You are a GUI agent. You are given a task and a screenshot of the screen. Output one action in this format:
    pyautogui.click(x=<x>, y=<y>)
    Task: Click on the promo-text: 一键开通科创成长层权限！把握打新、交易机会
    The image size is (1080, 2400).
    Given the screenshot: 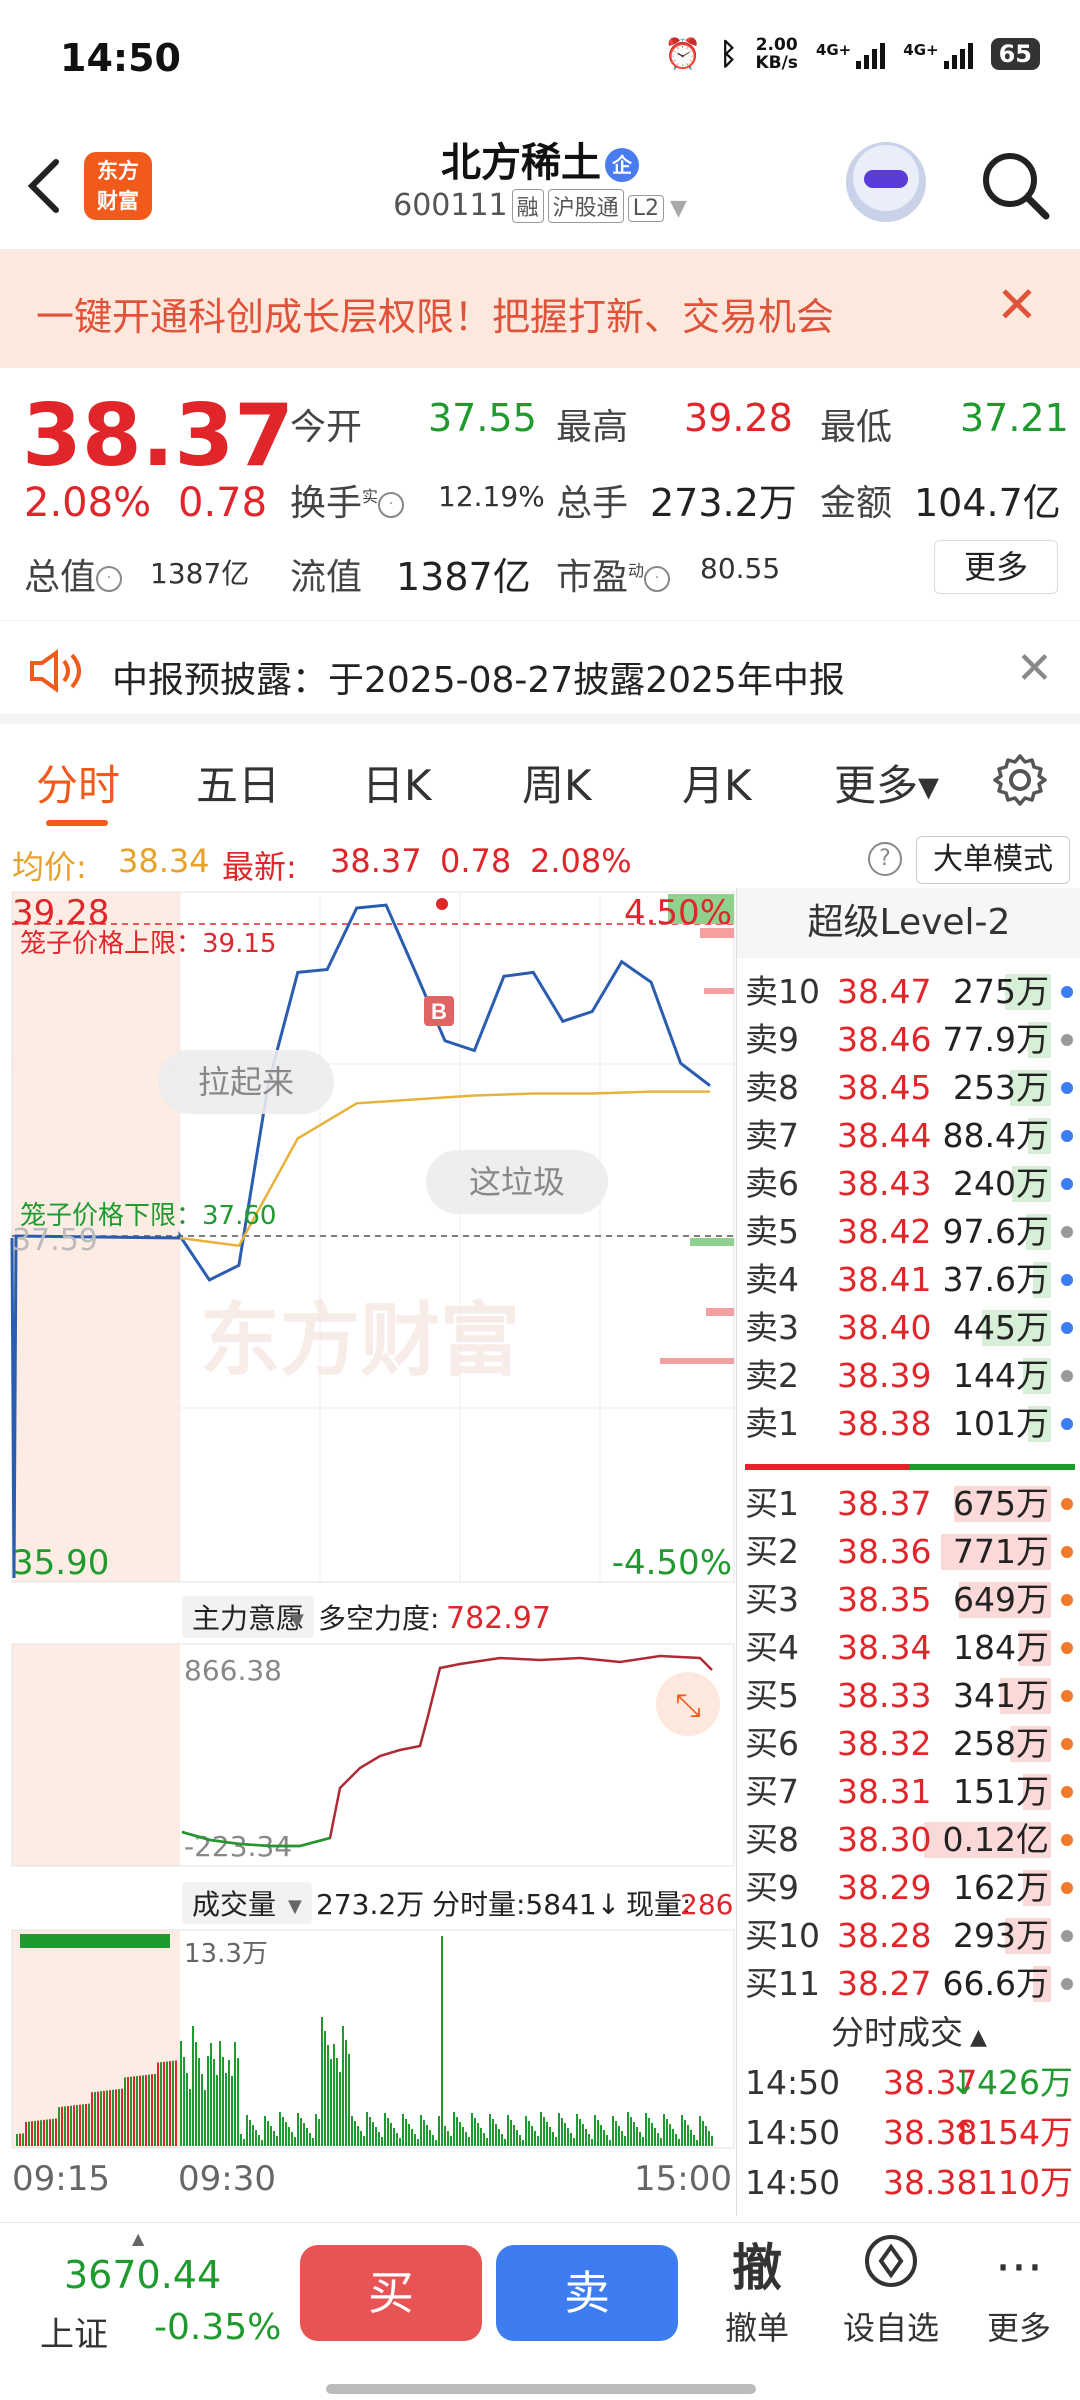 What is the action you would take?
    pyautogui.click(x=435, y=313)
    